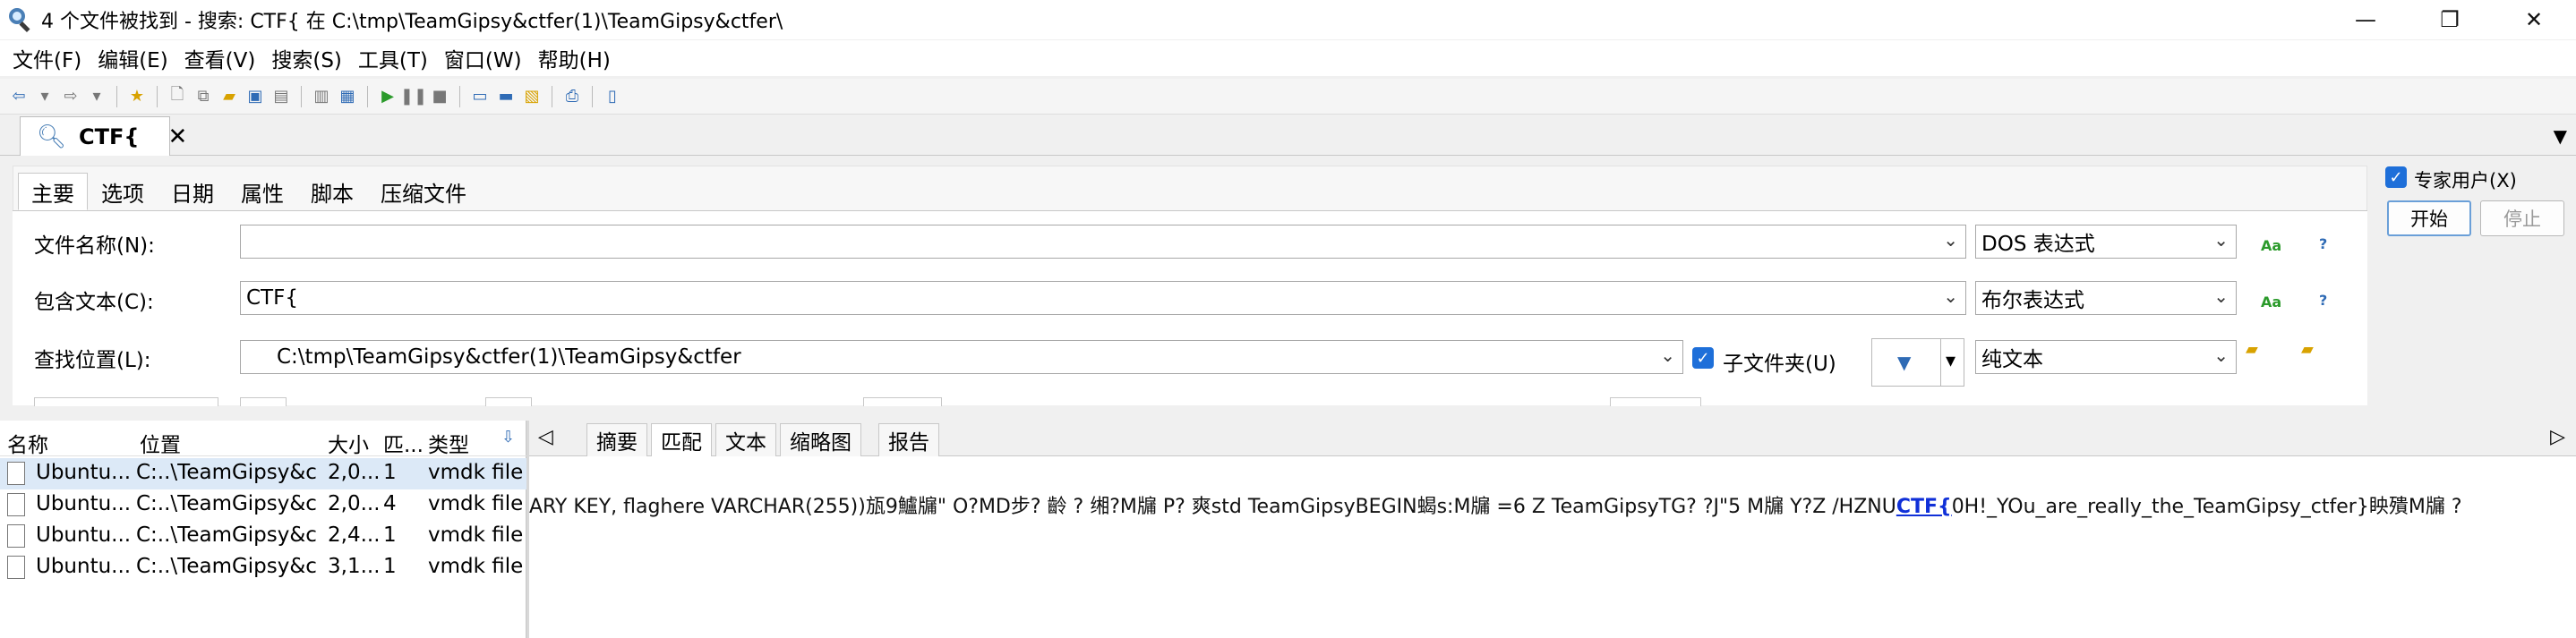 This screenshot has width=2576, height=638. Describe the element at coordinates (321, 96) in the screenshot. I see `properties-icon: ▥` at that location.